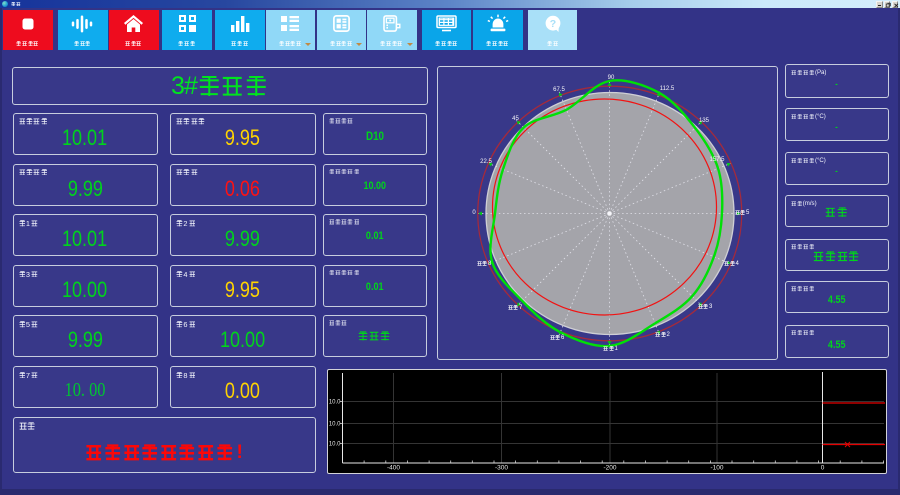  What do you see at coordinates (822, 468) in the screenshot?
I see `svg-text: 0` at bounding box center [822, 468].